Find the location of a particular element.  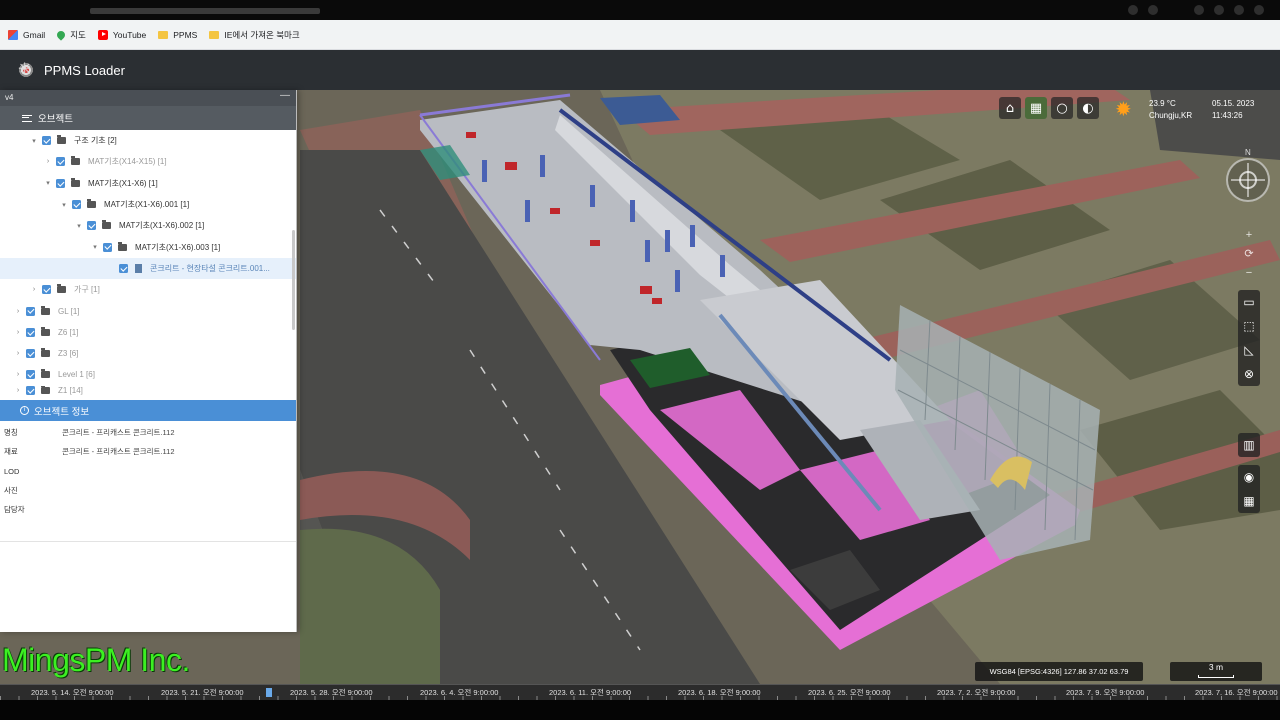

object-info-title: 오브젝트 정보 is located at coordinates (62, 412).